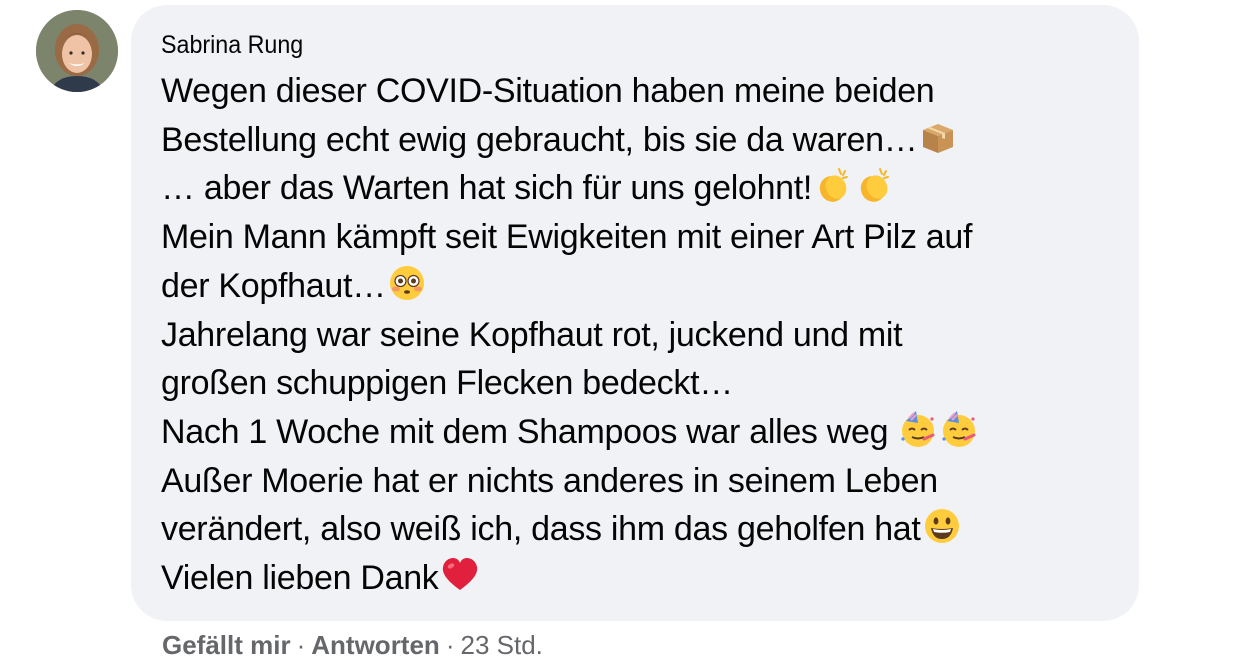 The width and height of the screenshot is (1247, 662). Describe the element at coordinates (232, 45) in the screenshot. I see `comment-author: Sabrina Rung` at that location.